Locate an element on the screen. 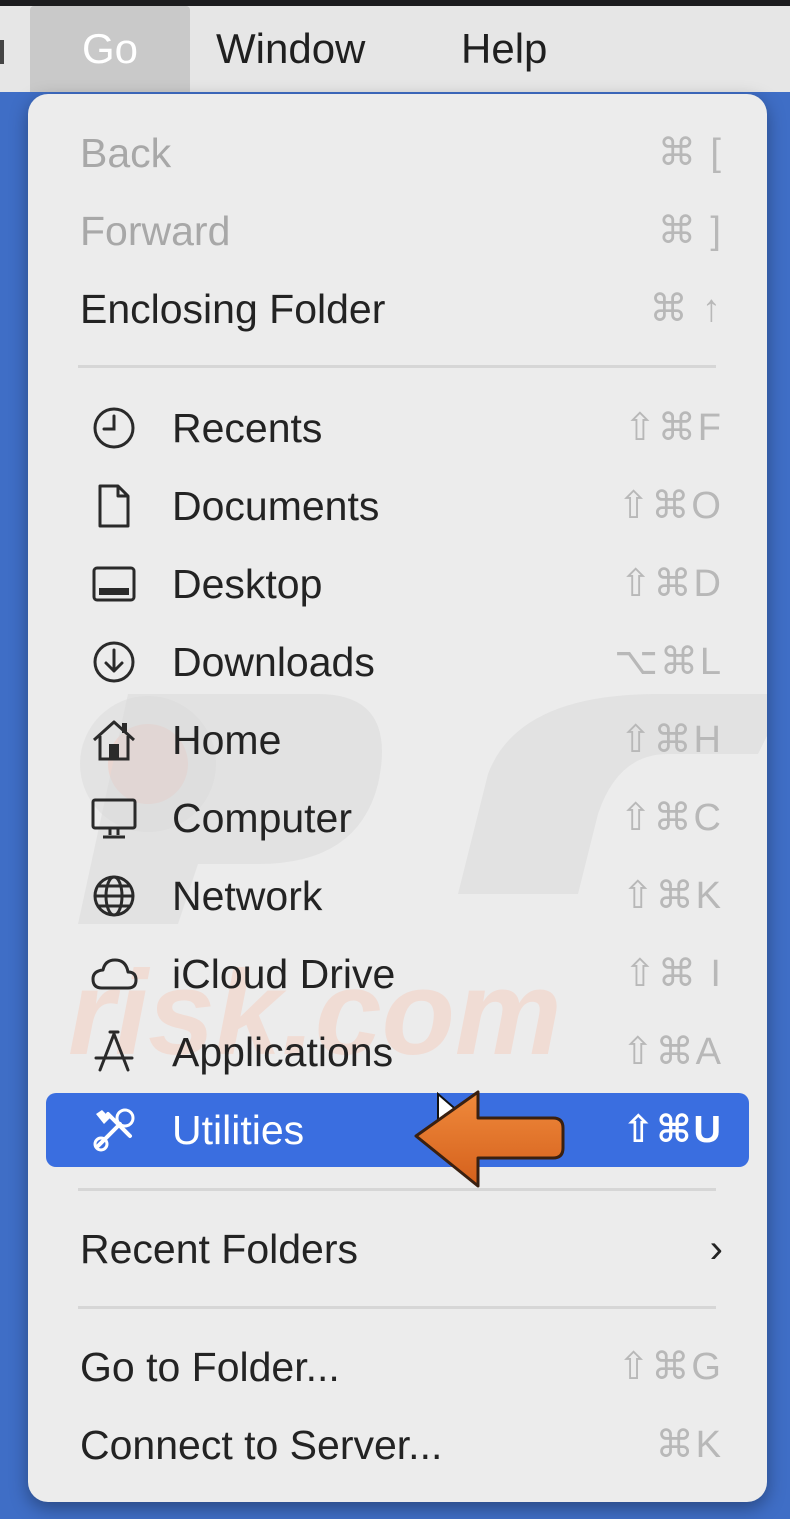 The image size is (790, 1519). menu-item-icloud-drive: iCloud Drive ⇧⌘ I is located at coordinates (397, 974).